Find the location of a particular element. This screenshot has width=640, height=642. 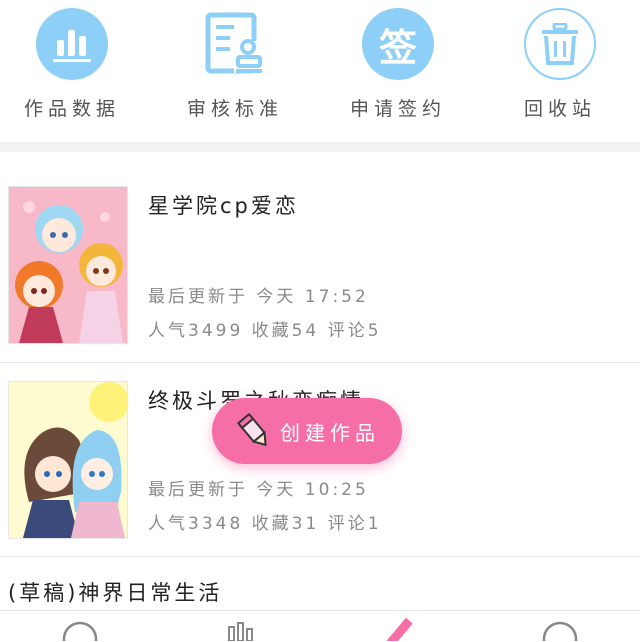

home-icon is located at coordinates (80, 631).